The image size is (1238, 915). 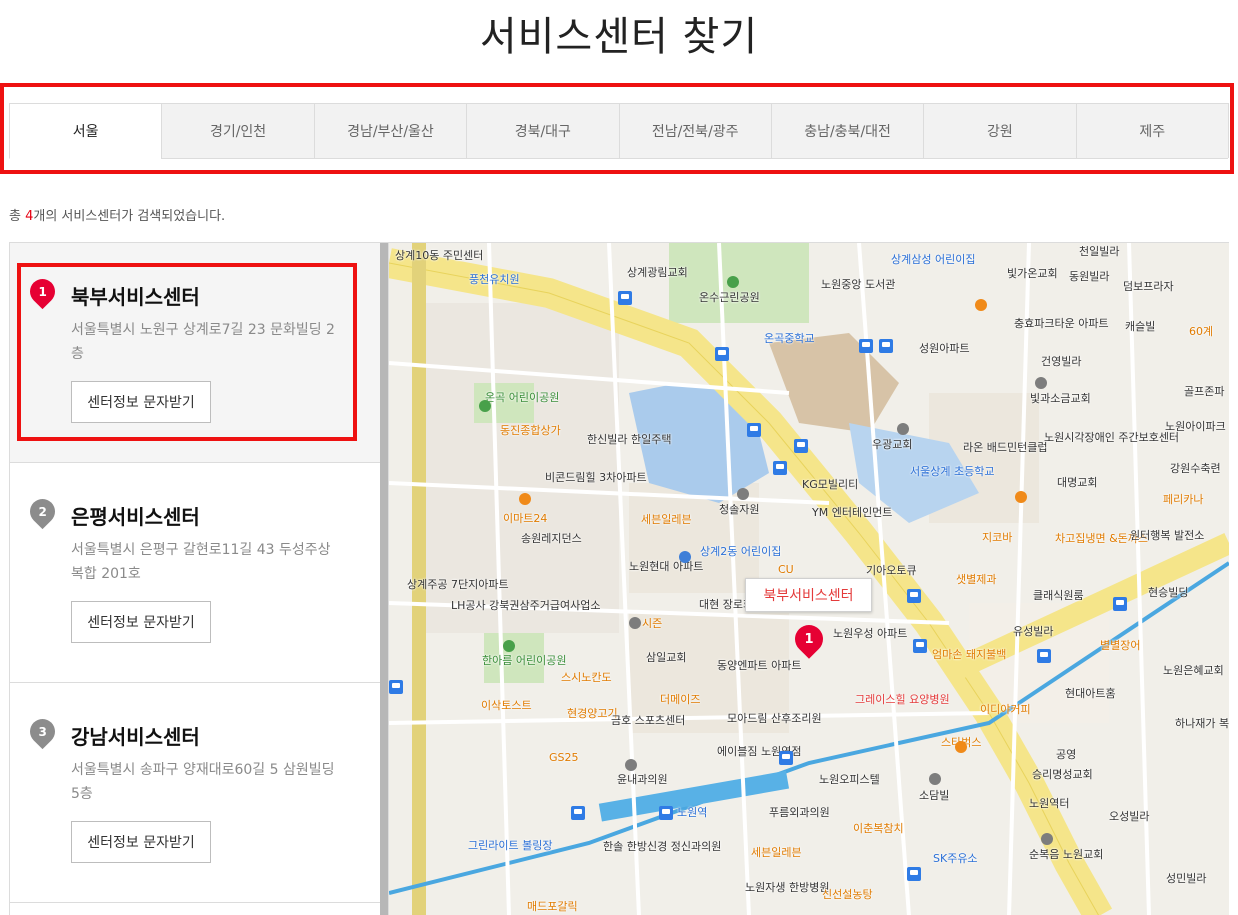 I want to click on tab-jeonnam-jeonbuk-gwangju: 전남/전북/광주, so click(x=694, y=131).